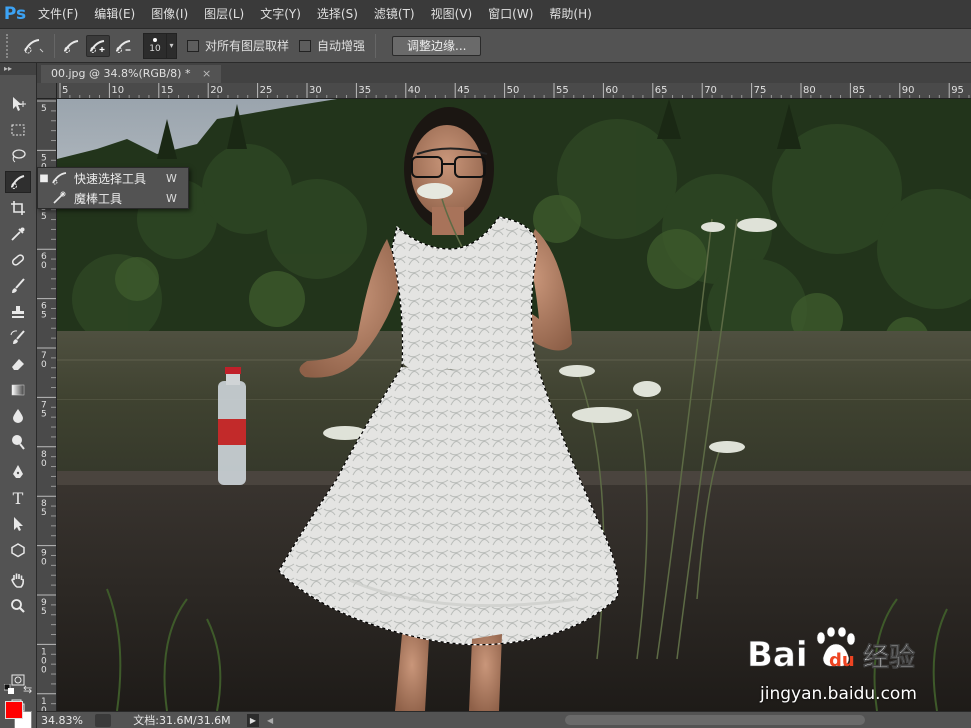 Image resolution: width=971 pixels, height=728 pixels. What do you see at coordinates (182, 720) in the screenshot?
I see `document-info: 文档:31.6M/31.6M` at bounding box center [182, 720].